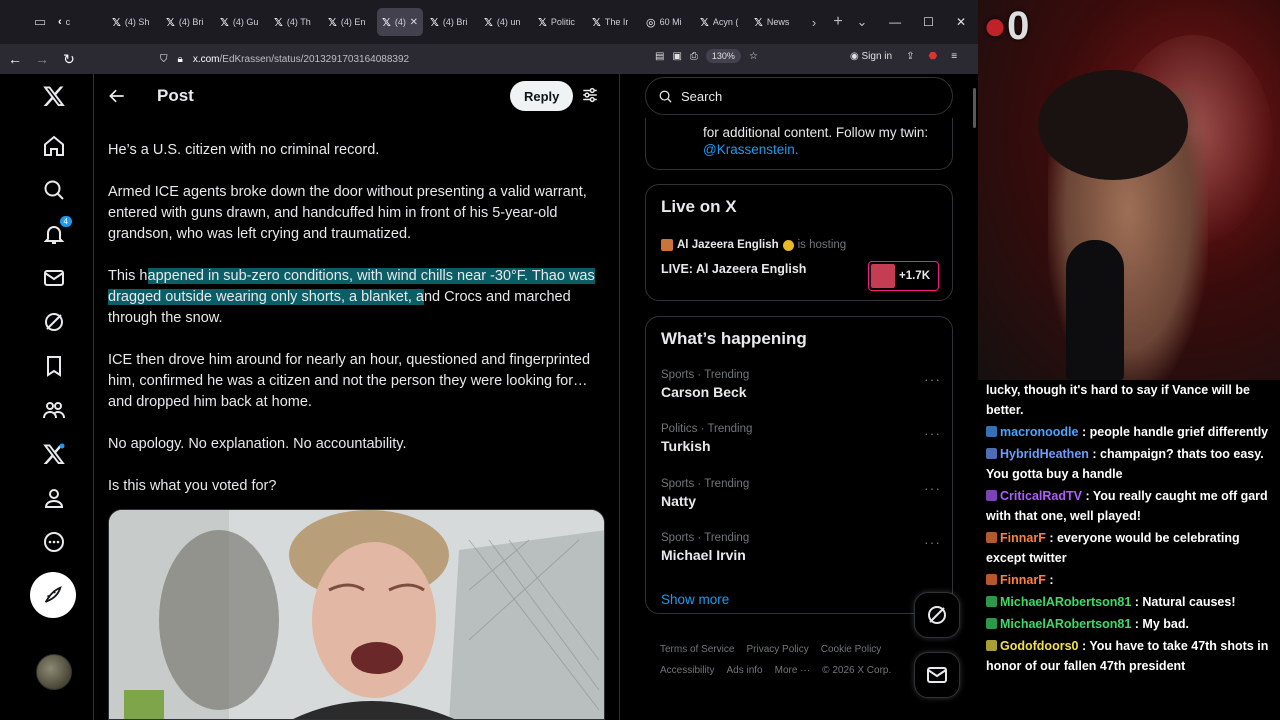 This screenshot has width=1280, height=720. Describe the element at coordinates (974, 108) in the screenshot. I see `page-scrollbar` at that location.